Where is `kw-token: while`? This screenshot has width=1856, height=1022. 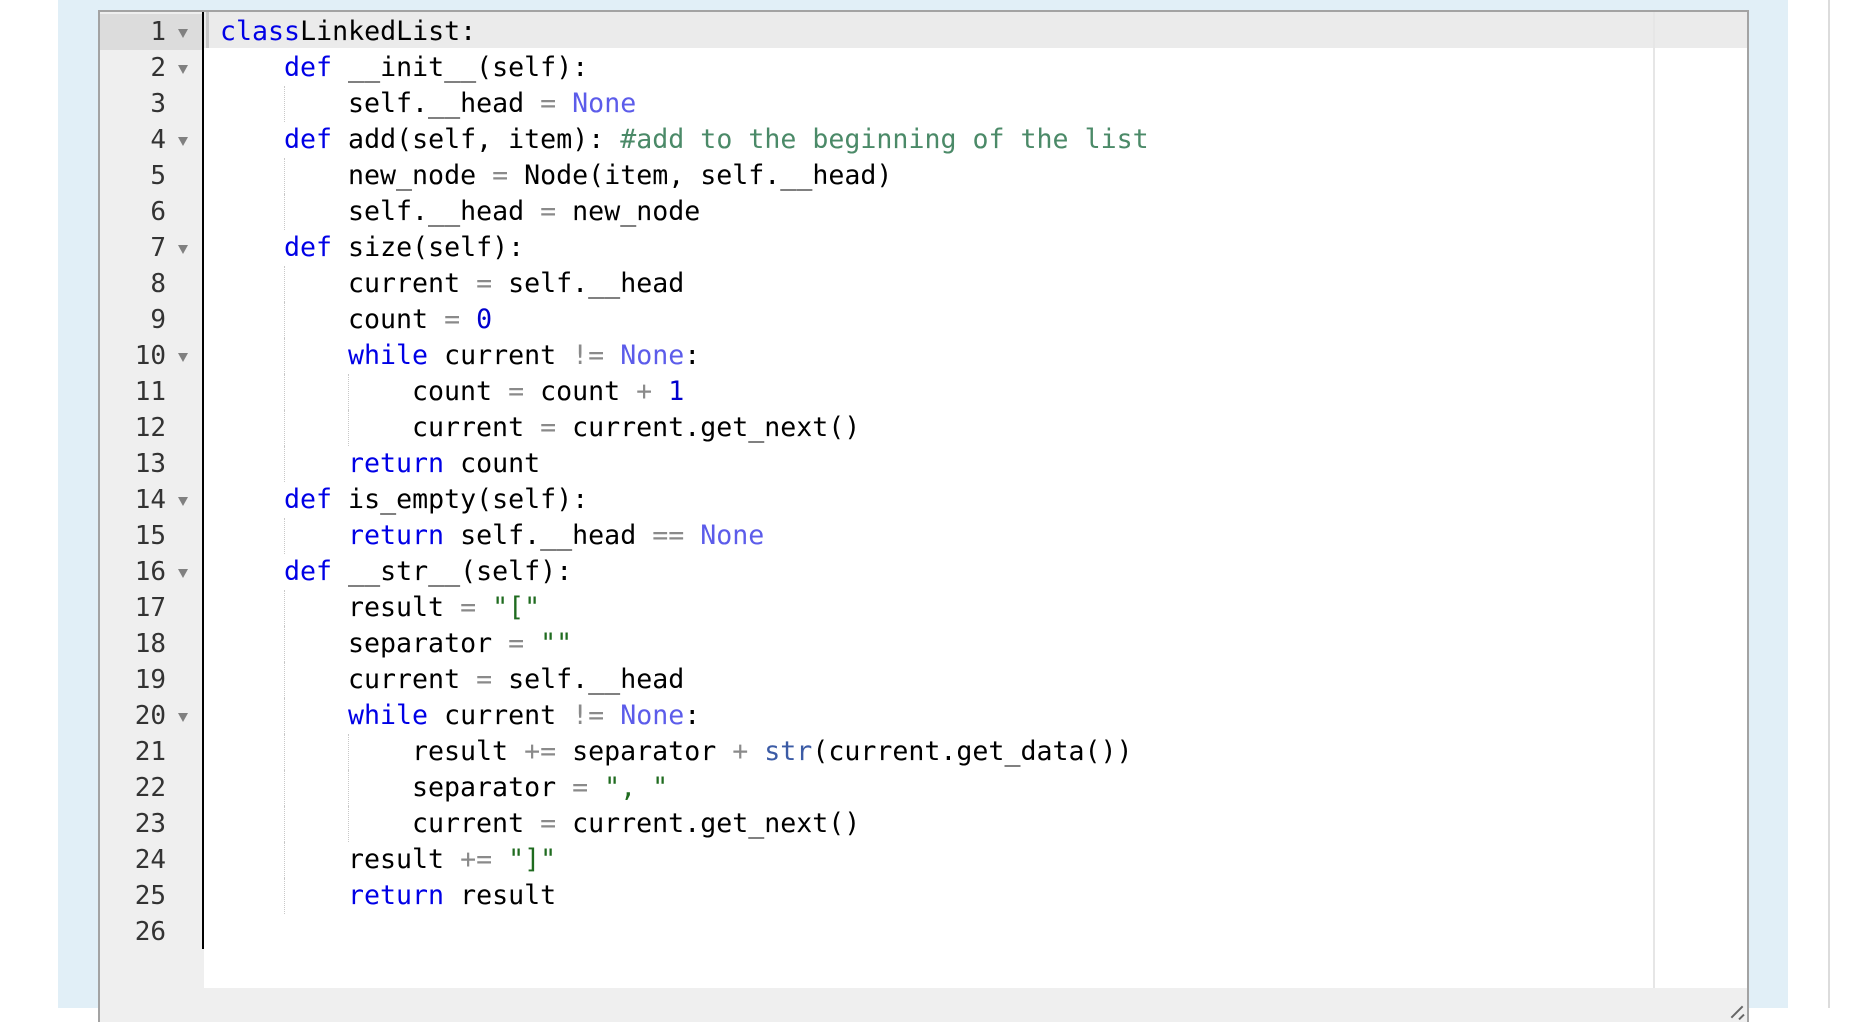
kw-token: while is located at coordinates (388, 355).